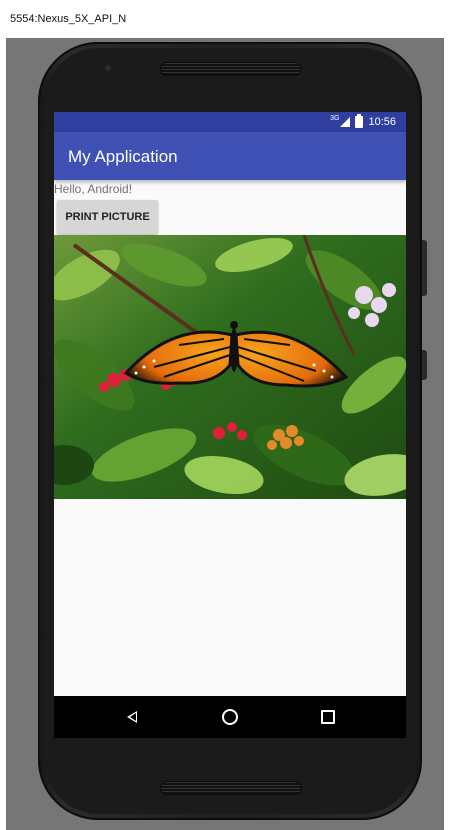 The height and width of the screenshot is (830, 450). I want to click on top-speaker-grille, so click(231, 69).